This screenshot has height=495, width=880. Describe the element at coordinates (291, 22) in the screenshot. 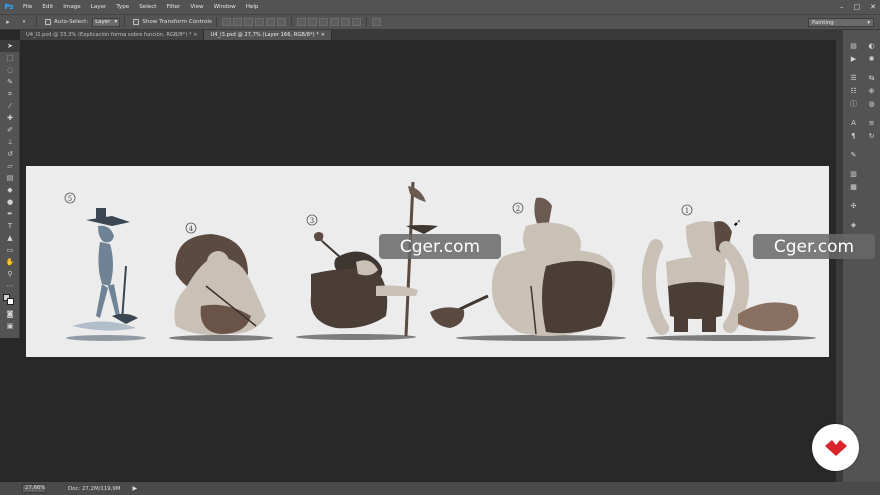

I see `divider` at that location.